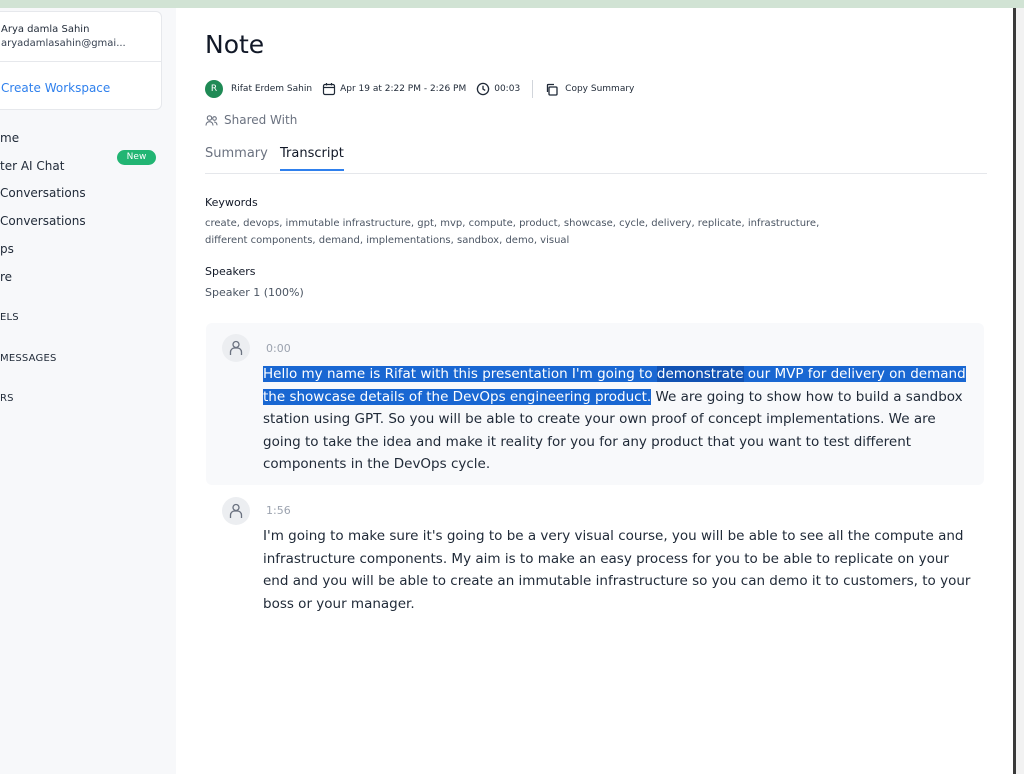 The width and height of the screenshot is (1024, 774). I want to click on tab-transcript: Transcript, so click(312, 158).